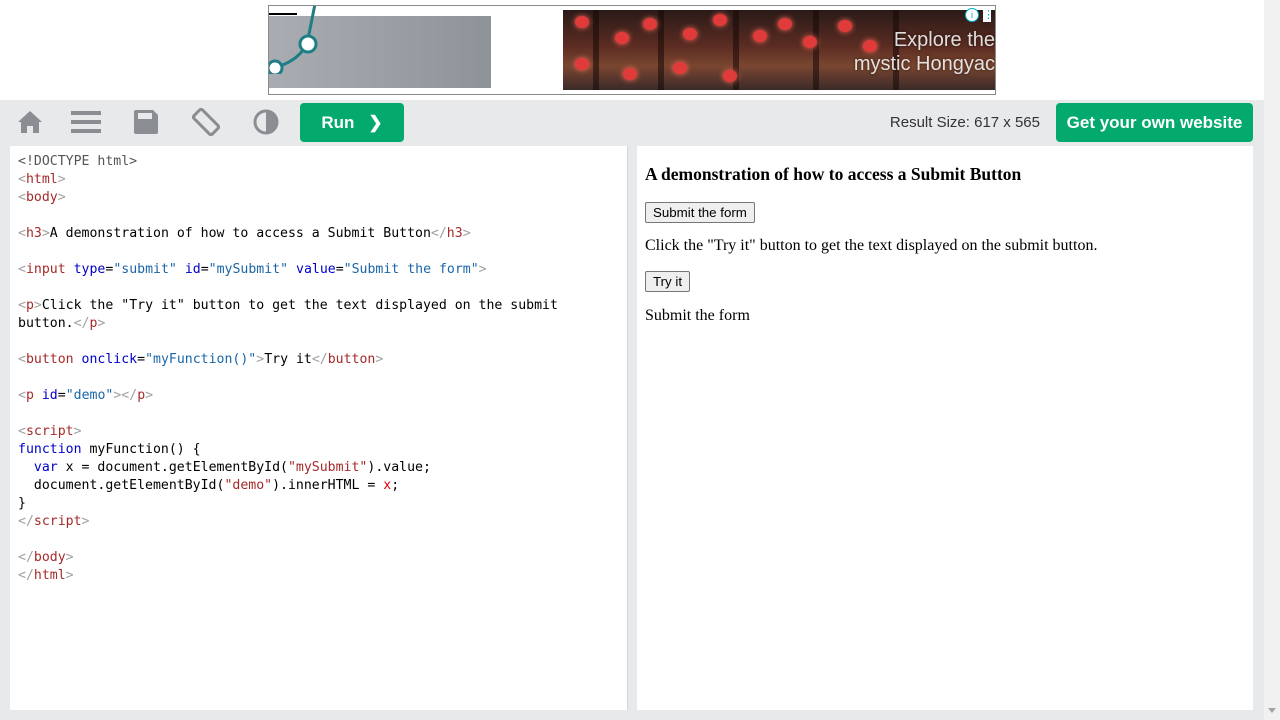 This screenshot has height=720, width=1280. What do you see at coordinates (700, 212) in the screenshot?
I see `submit-the-form-button: Submit the form` at bounding box center [700, 212].